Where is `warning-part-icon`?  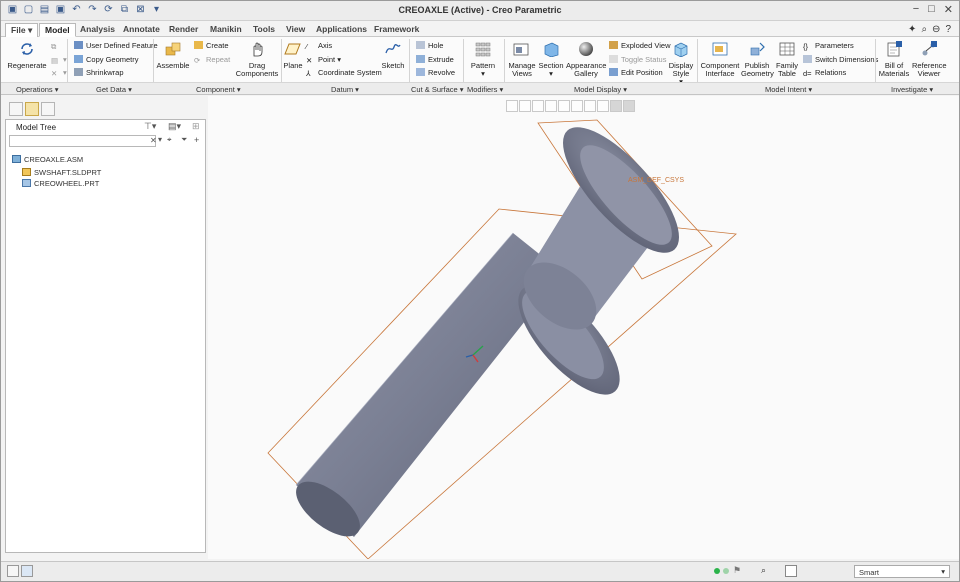 warning-part-icon is located at coordinates (26, 172).